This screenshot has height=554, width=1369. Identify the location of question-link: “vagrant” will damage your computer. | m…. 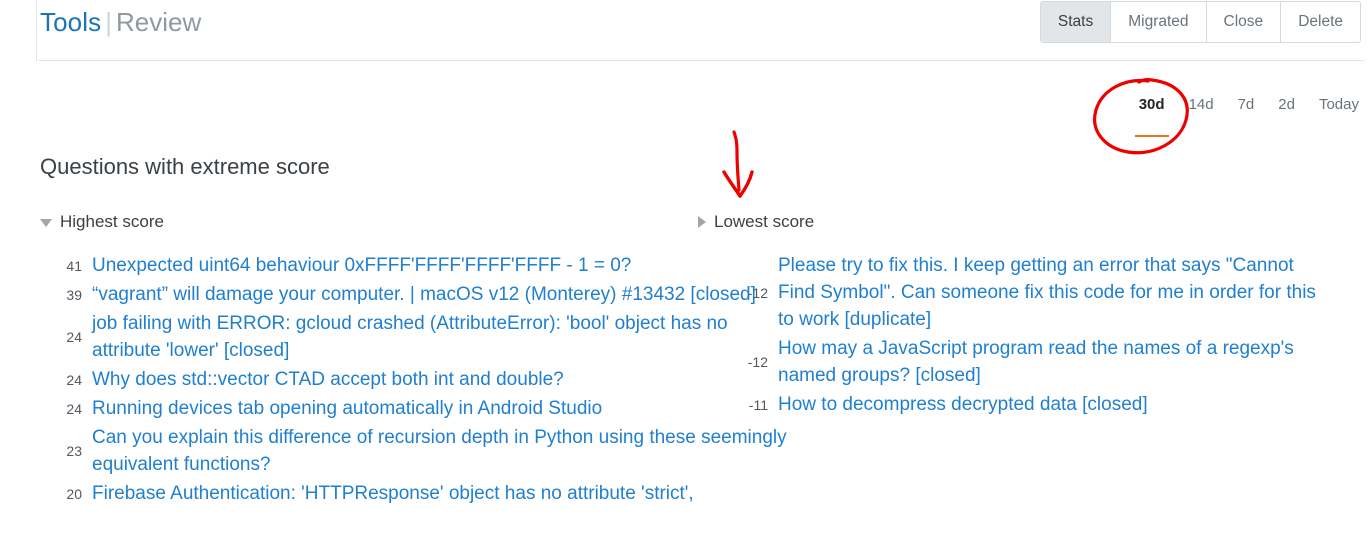
(424, 294).